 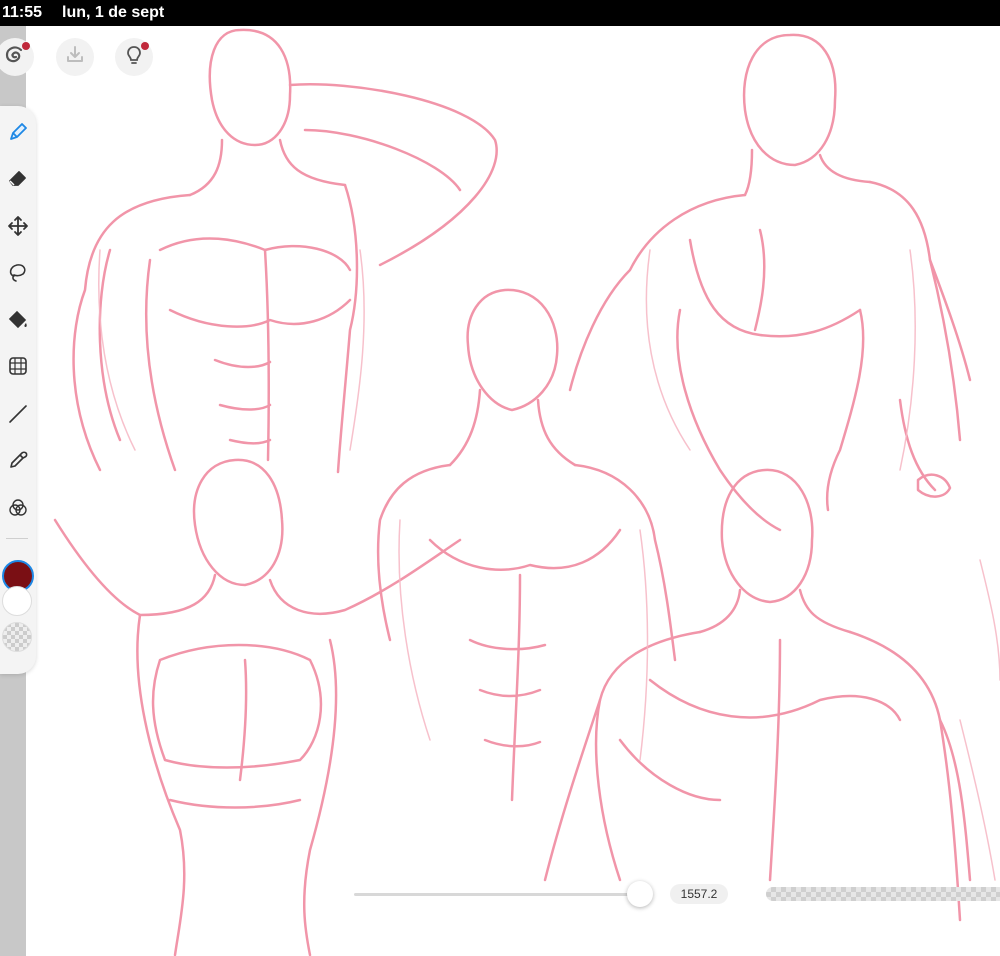 I want to click on sketch-figure-2-chest, so click(x=775, y=283).